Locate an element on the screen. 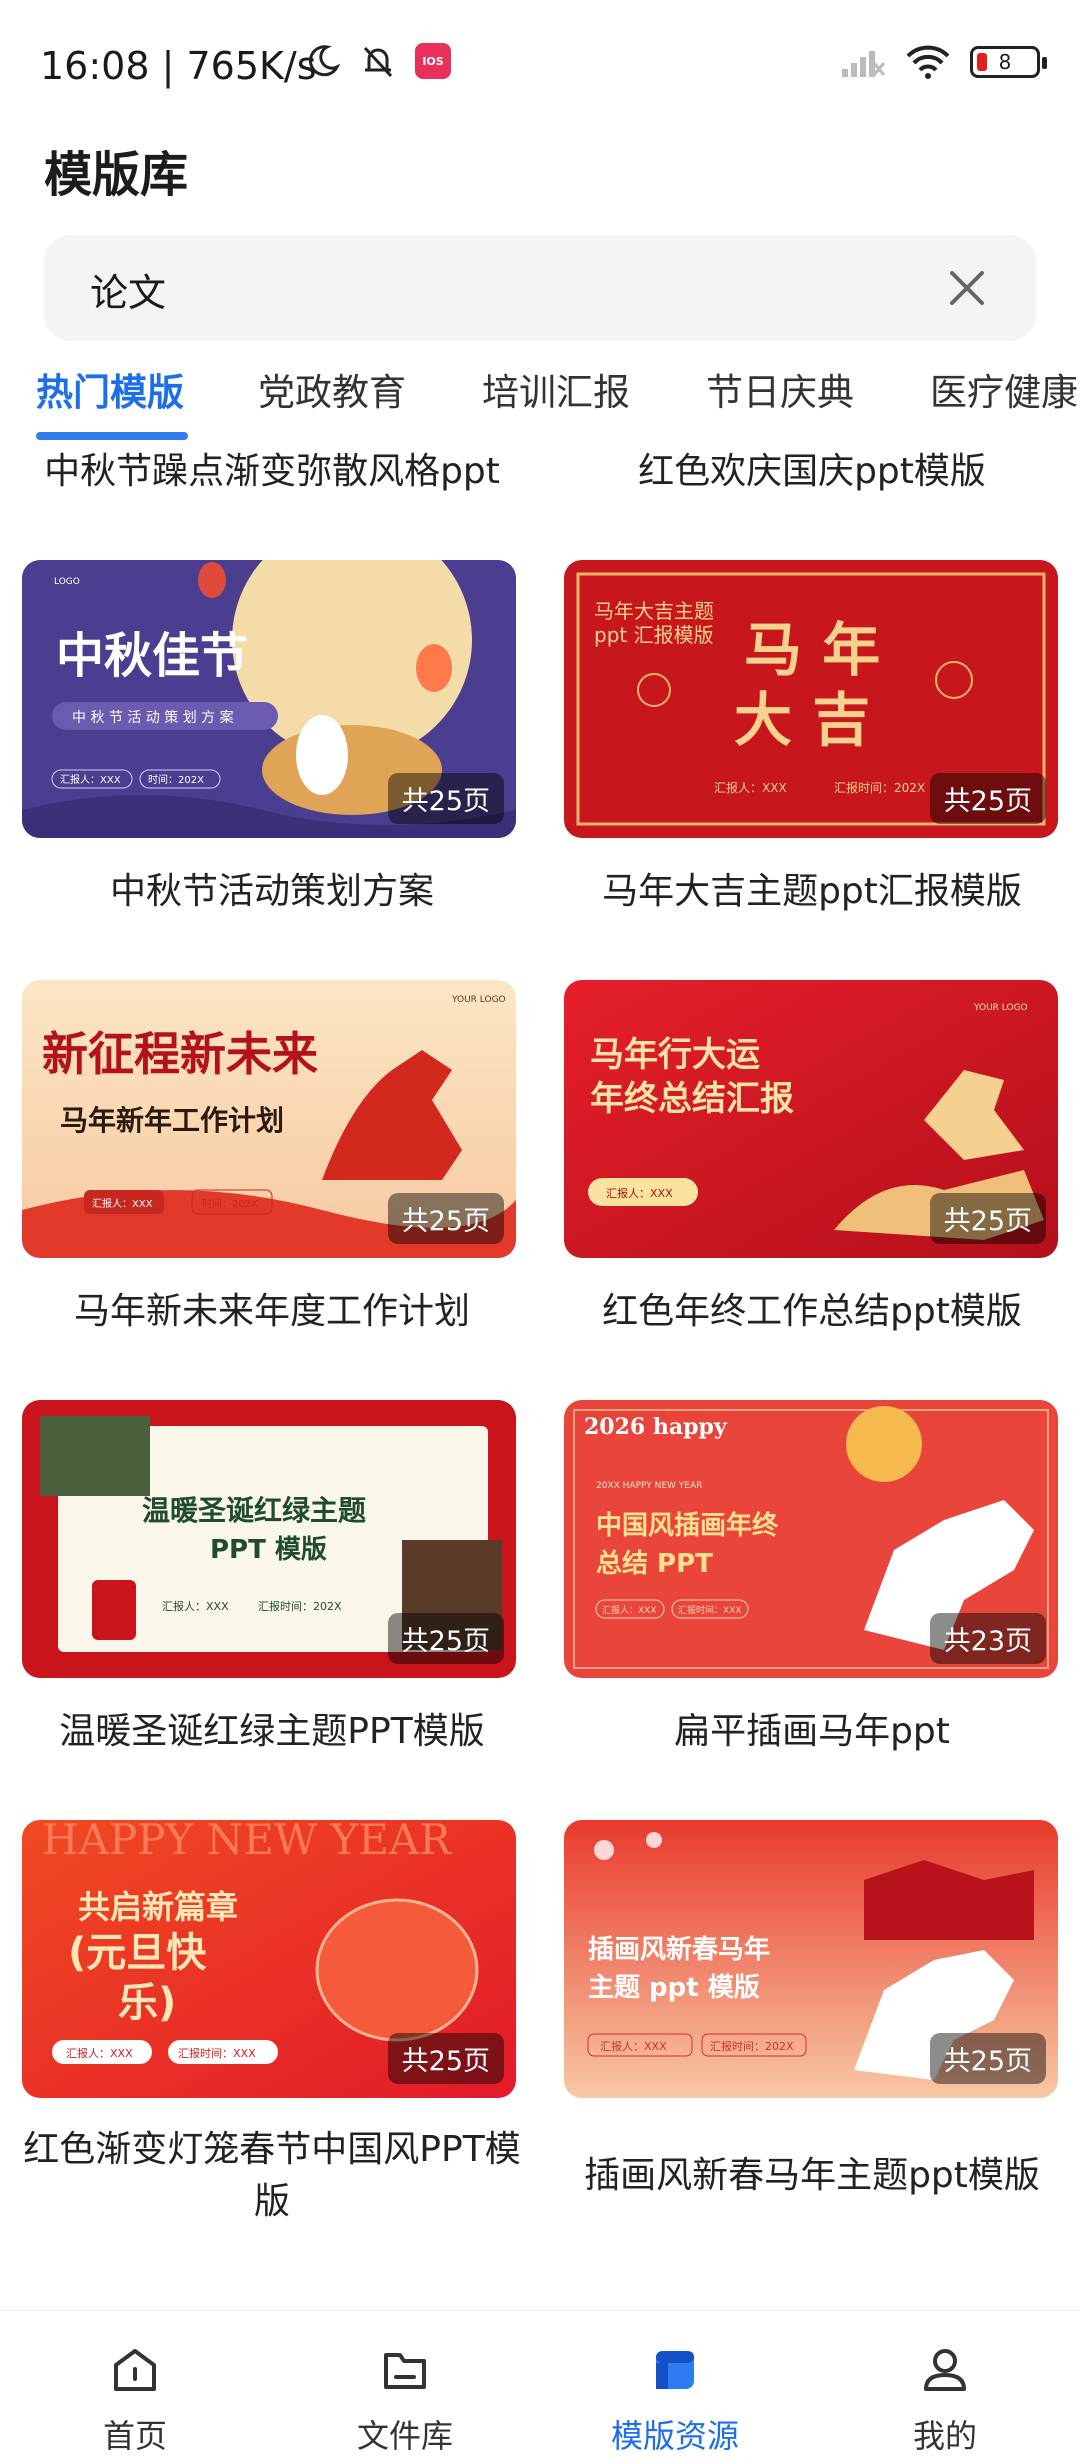 The width and height of the screenshot is (1080, 2461). nav-home: 首页 is located at coordinates (135, 2386).